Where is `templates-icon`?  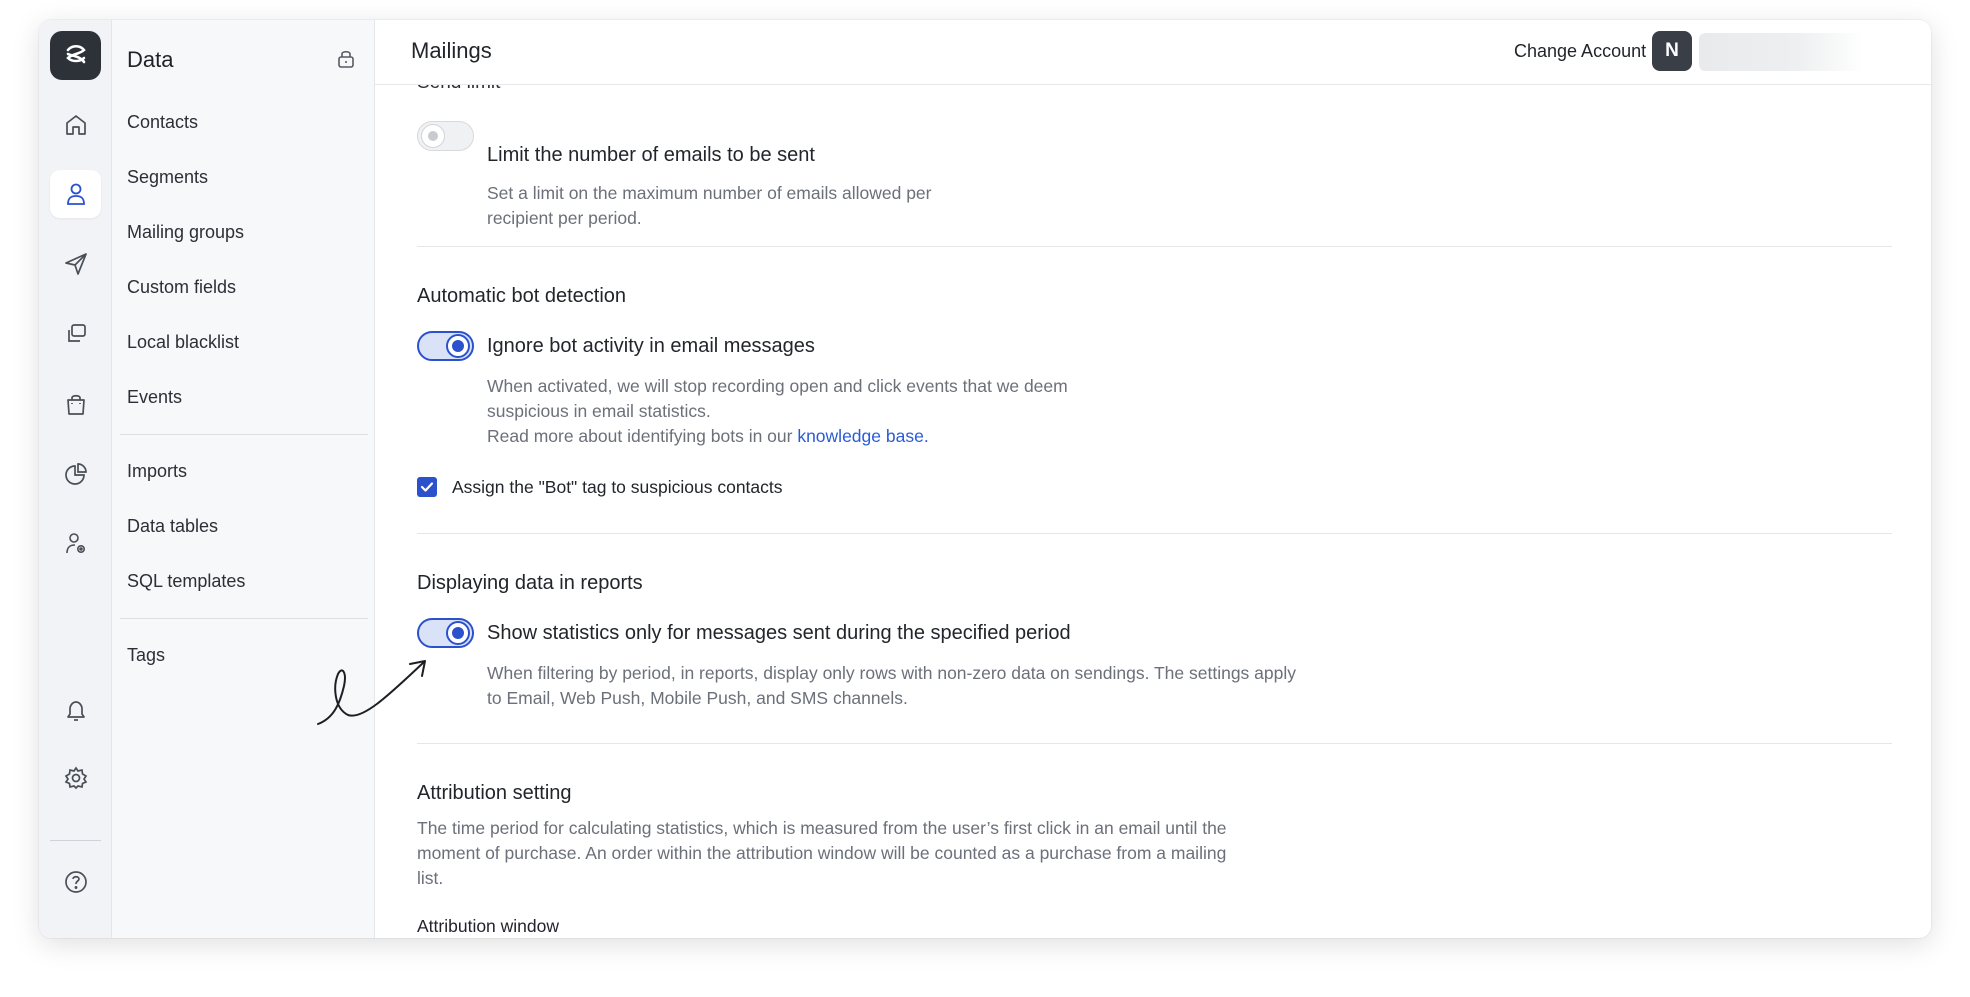 templates-icon is located at coordinates (75, 334).